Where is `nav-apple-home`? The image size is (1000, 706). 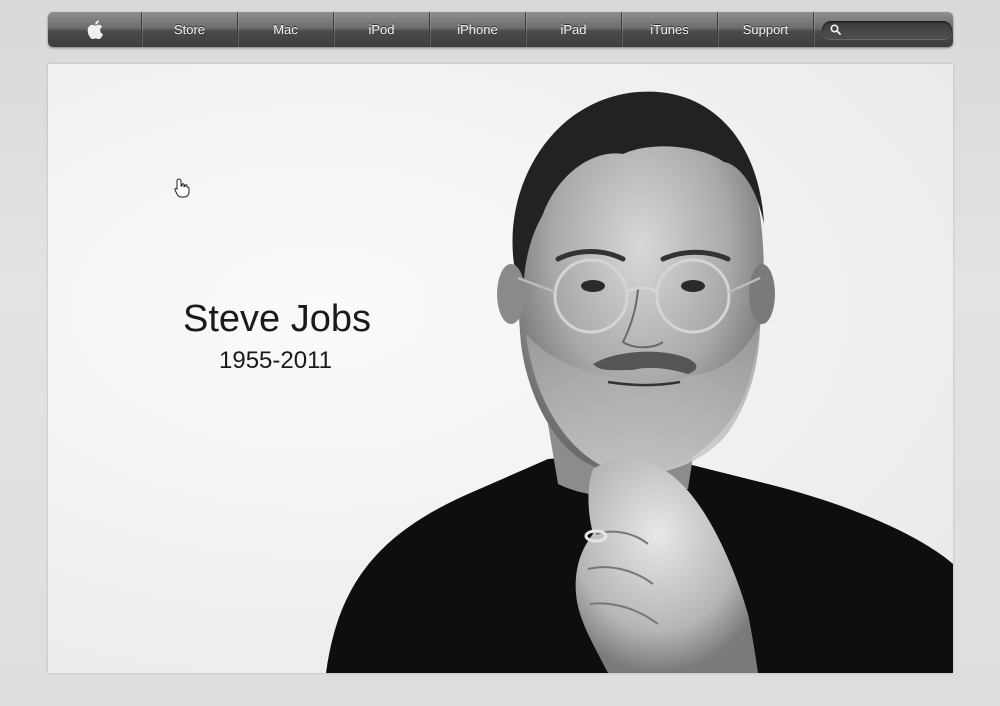
nav-apple-home is located at coordinates (95, 29).